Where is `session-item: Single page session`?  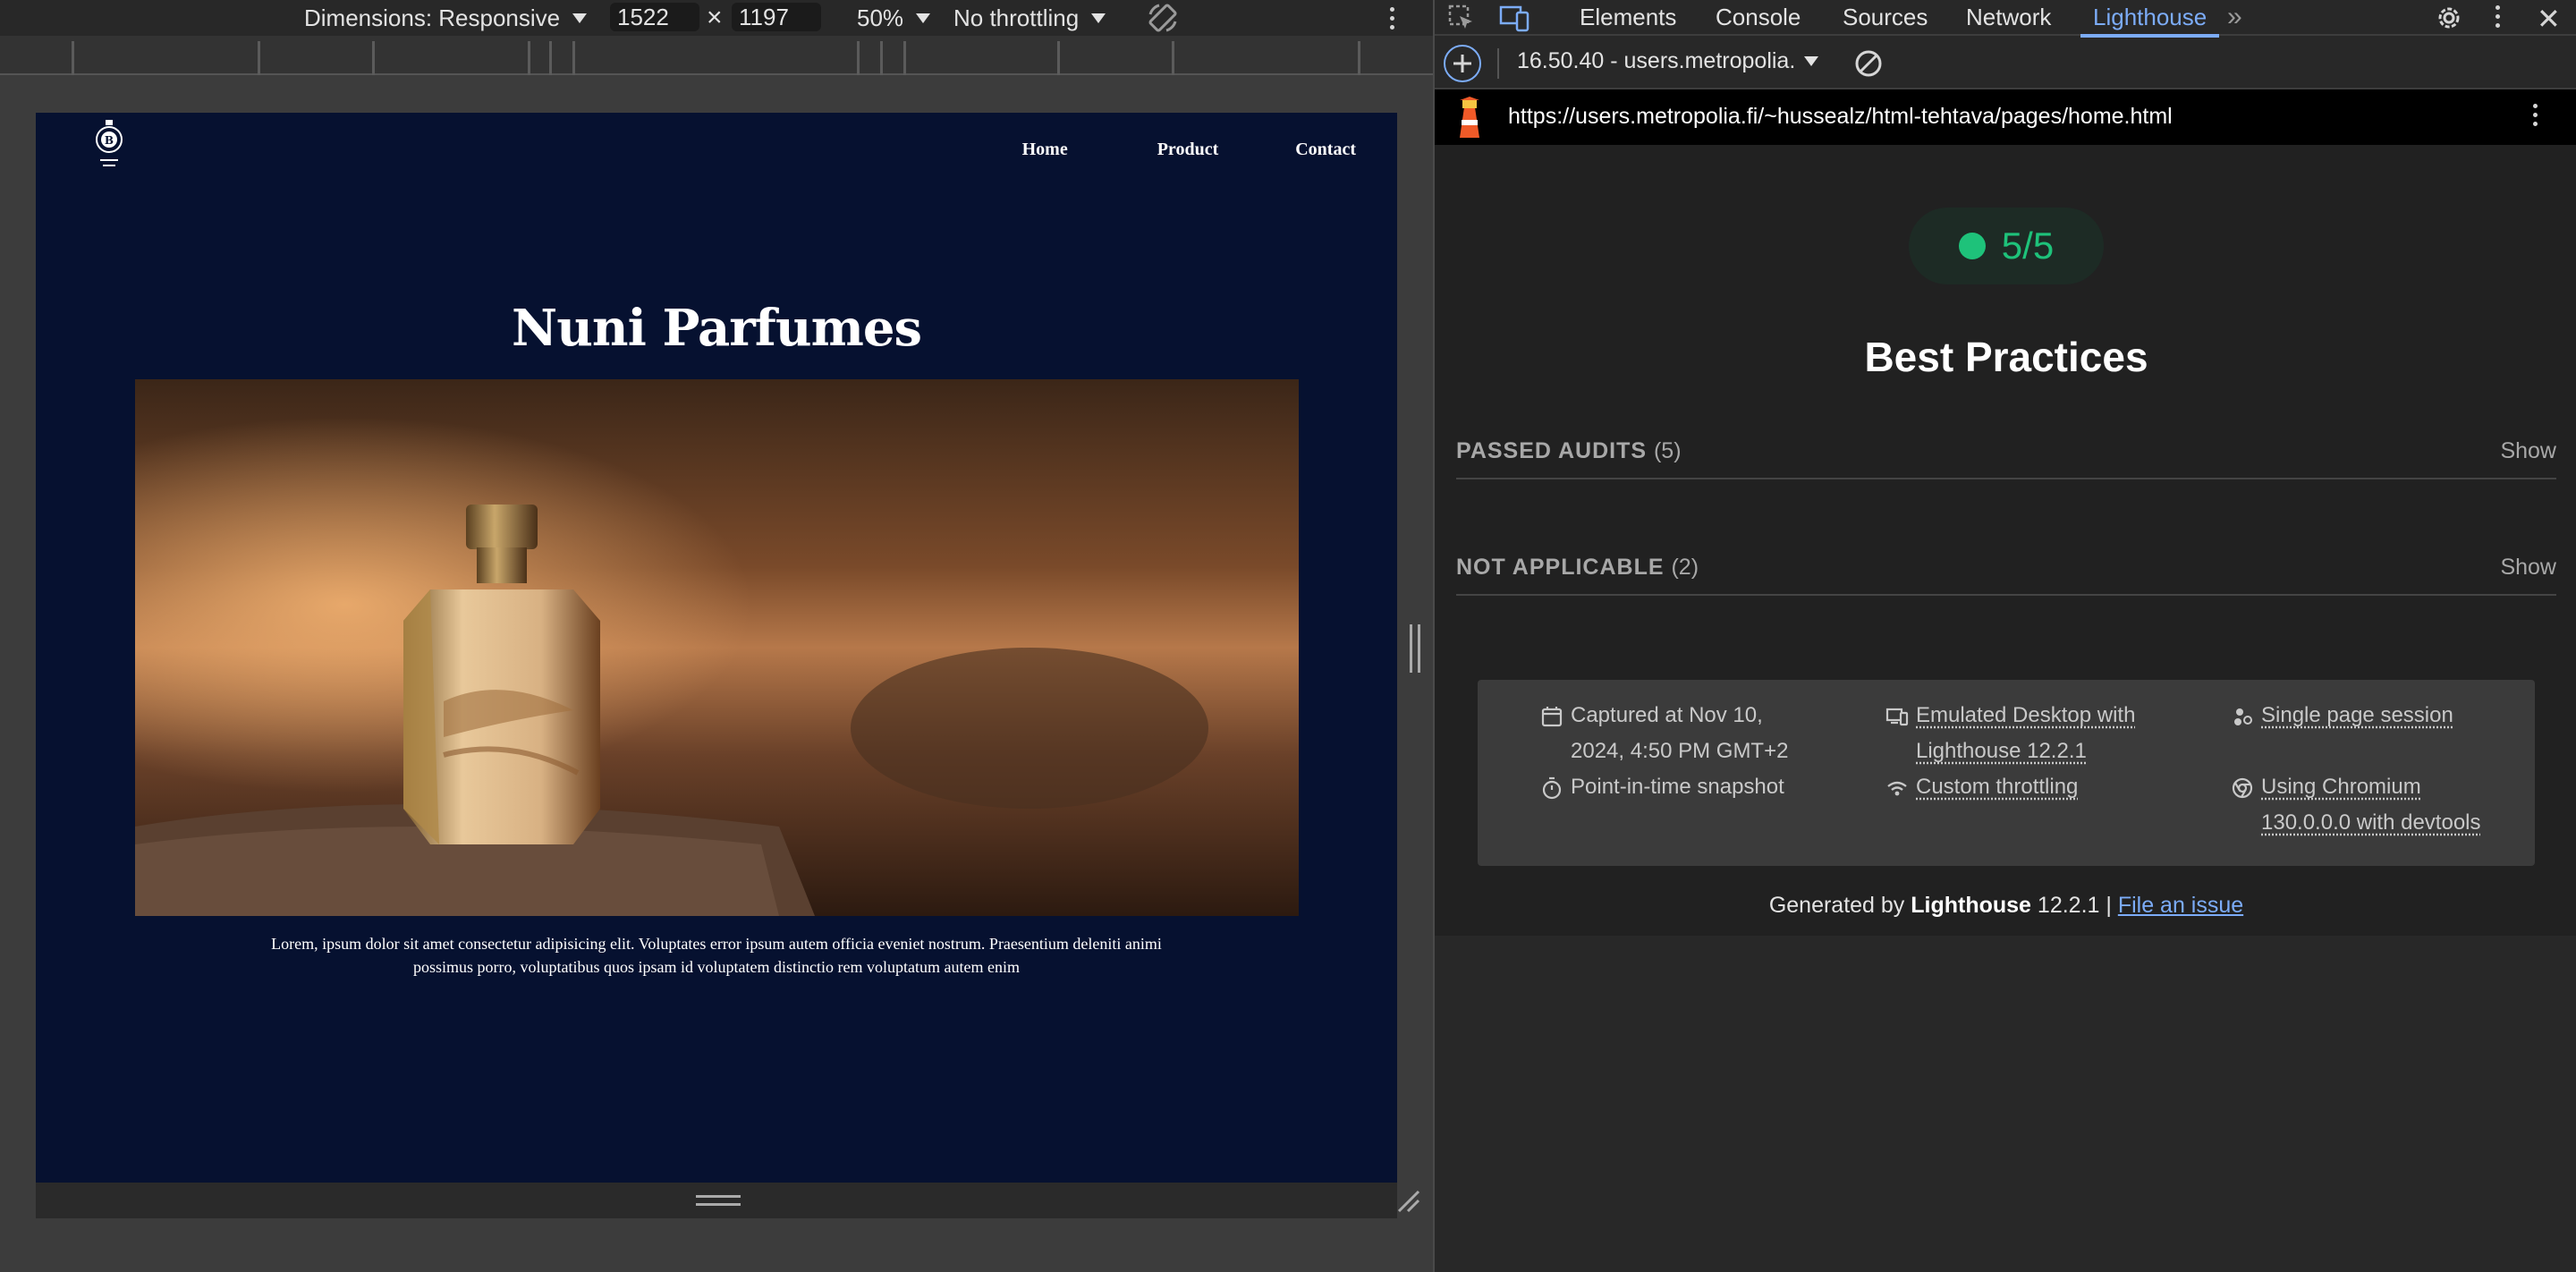 session-item: Single page session is located at coordinates (2343, 716).